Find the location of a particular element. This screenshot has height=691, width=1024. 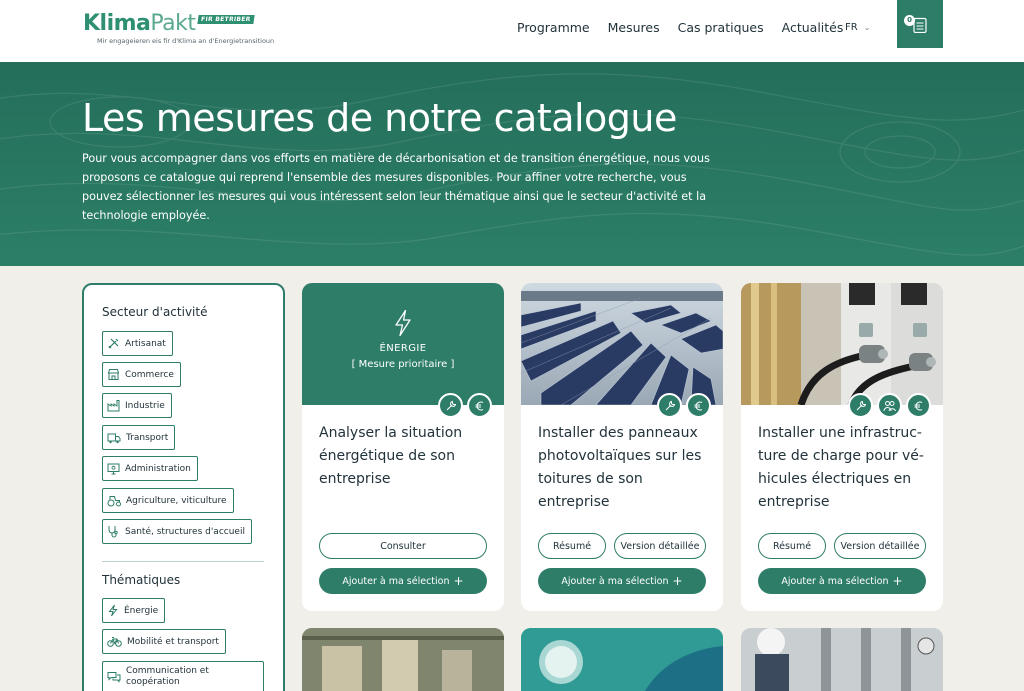

theme-filter-heading: Thématiques is located at coordinates (141, 580).